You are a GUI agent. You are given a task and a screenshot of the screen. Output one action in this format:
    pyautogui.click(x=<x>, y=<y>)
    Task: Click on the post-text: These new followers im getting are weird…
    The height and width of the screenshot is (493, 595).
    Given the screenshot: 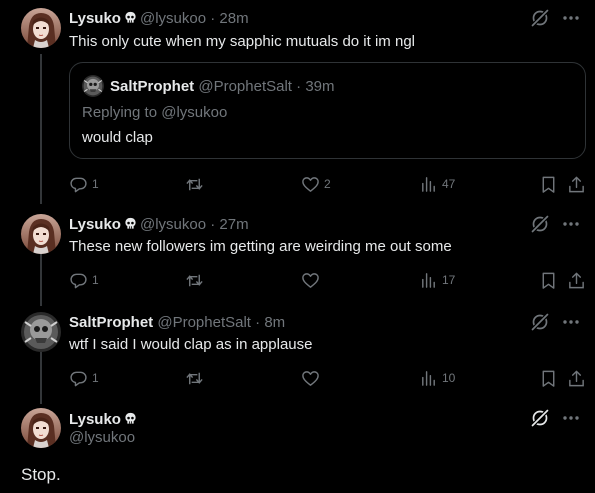 What is the action you would take?
    pyautogui.click(x=260, y=246)
    